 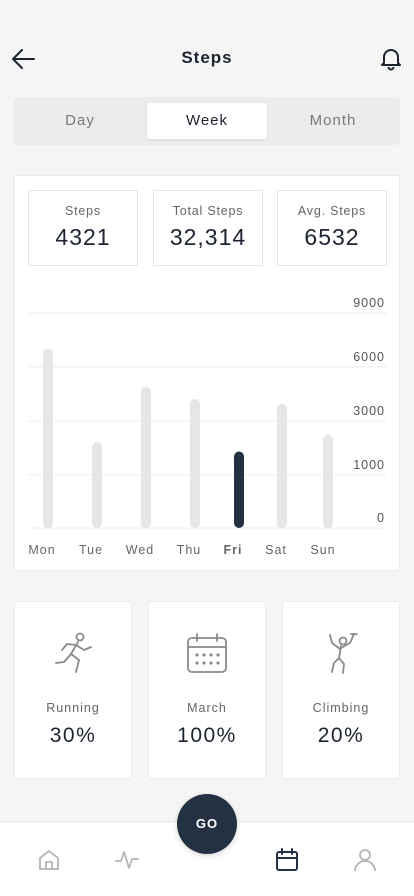 What do you see at coordinates (391, 58) in the screenshot?
I see `bell-icon` at bounding box center [391, 58].